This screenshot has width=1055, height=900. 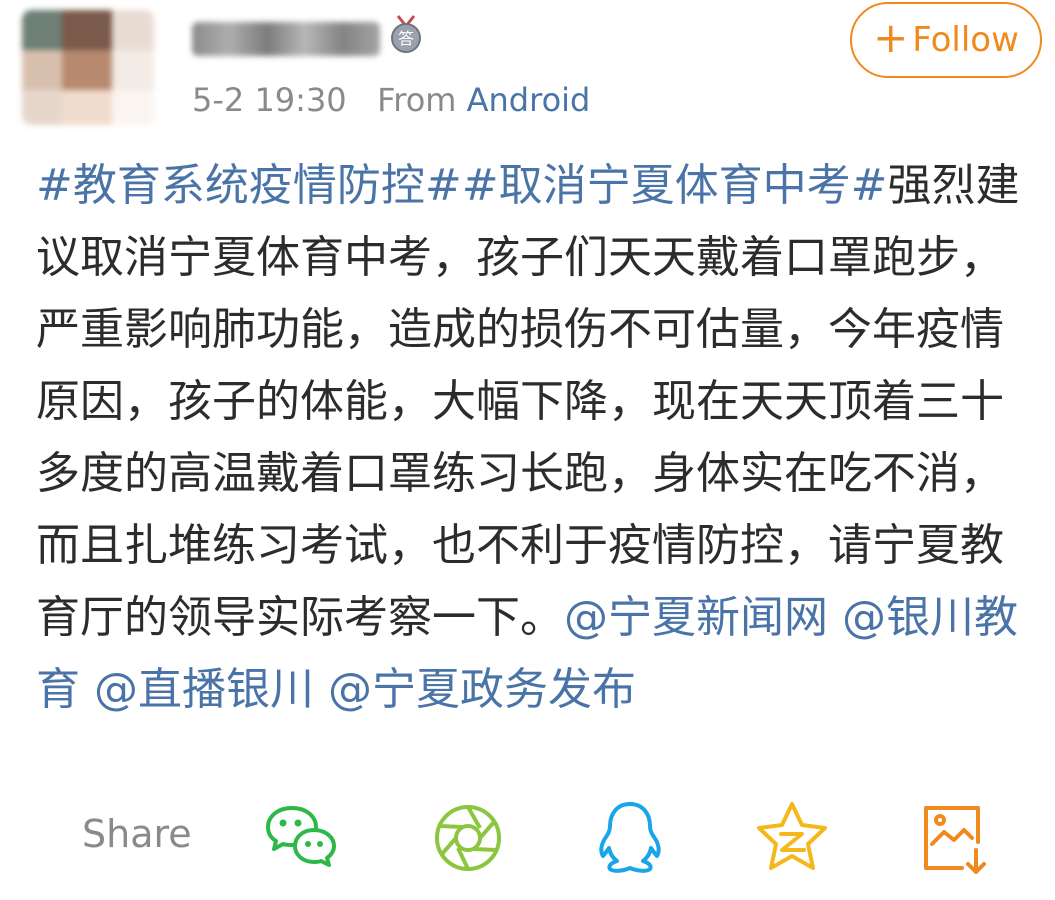 What do you see at coordinates (302, 838) in the screenshot?
I see `wechat-icon` at bounding box center [302, 838].